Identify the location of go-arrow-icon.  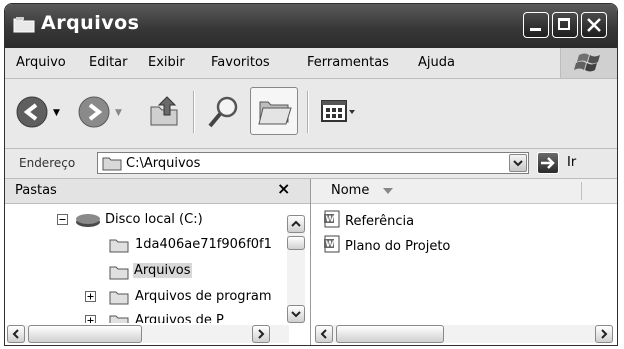
(548, 163).